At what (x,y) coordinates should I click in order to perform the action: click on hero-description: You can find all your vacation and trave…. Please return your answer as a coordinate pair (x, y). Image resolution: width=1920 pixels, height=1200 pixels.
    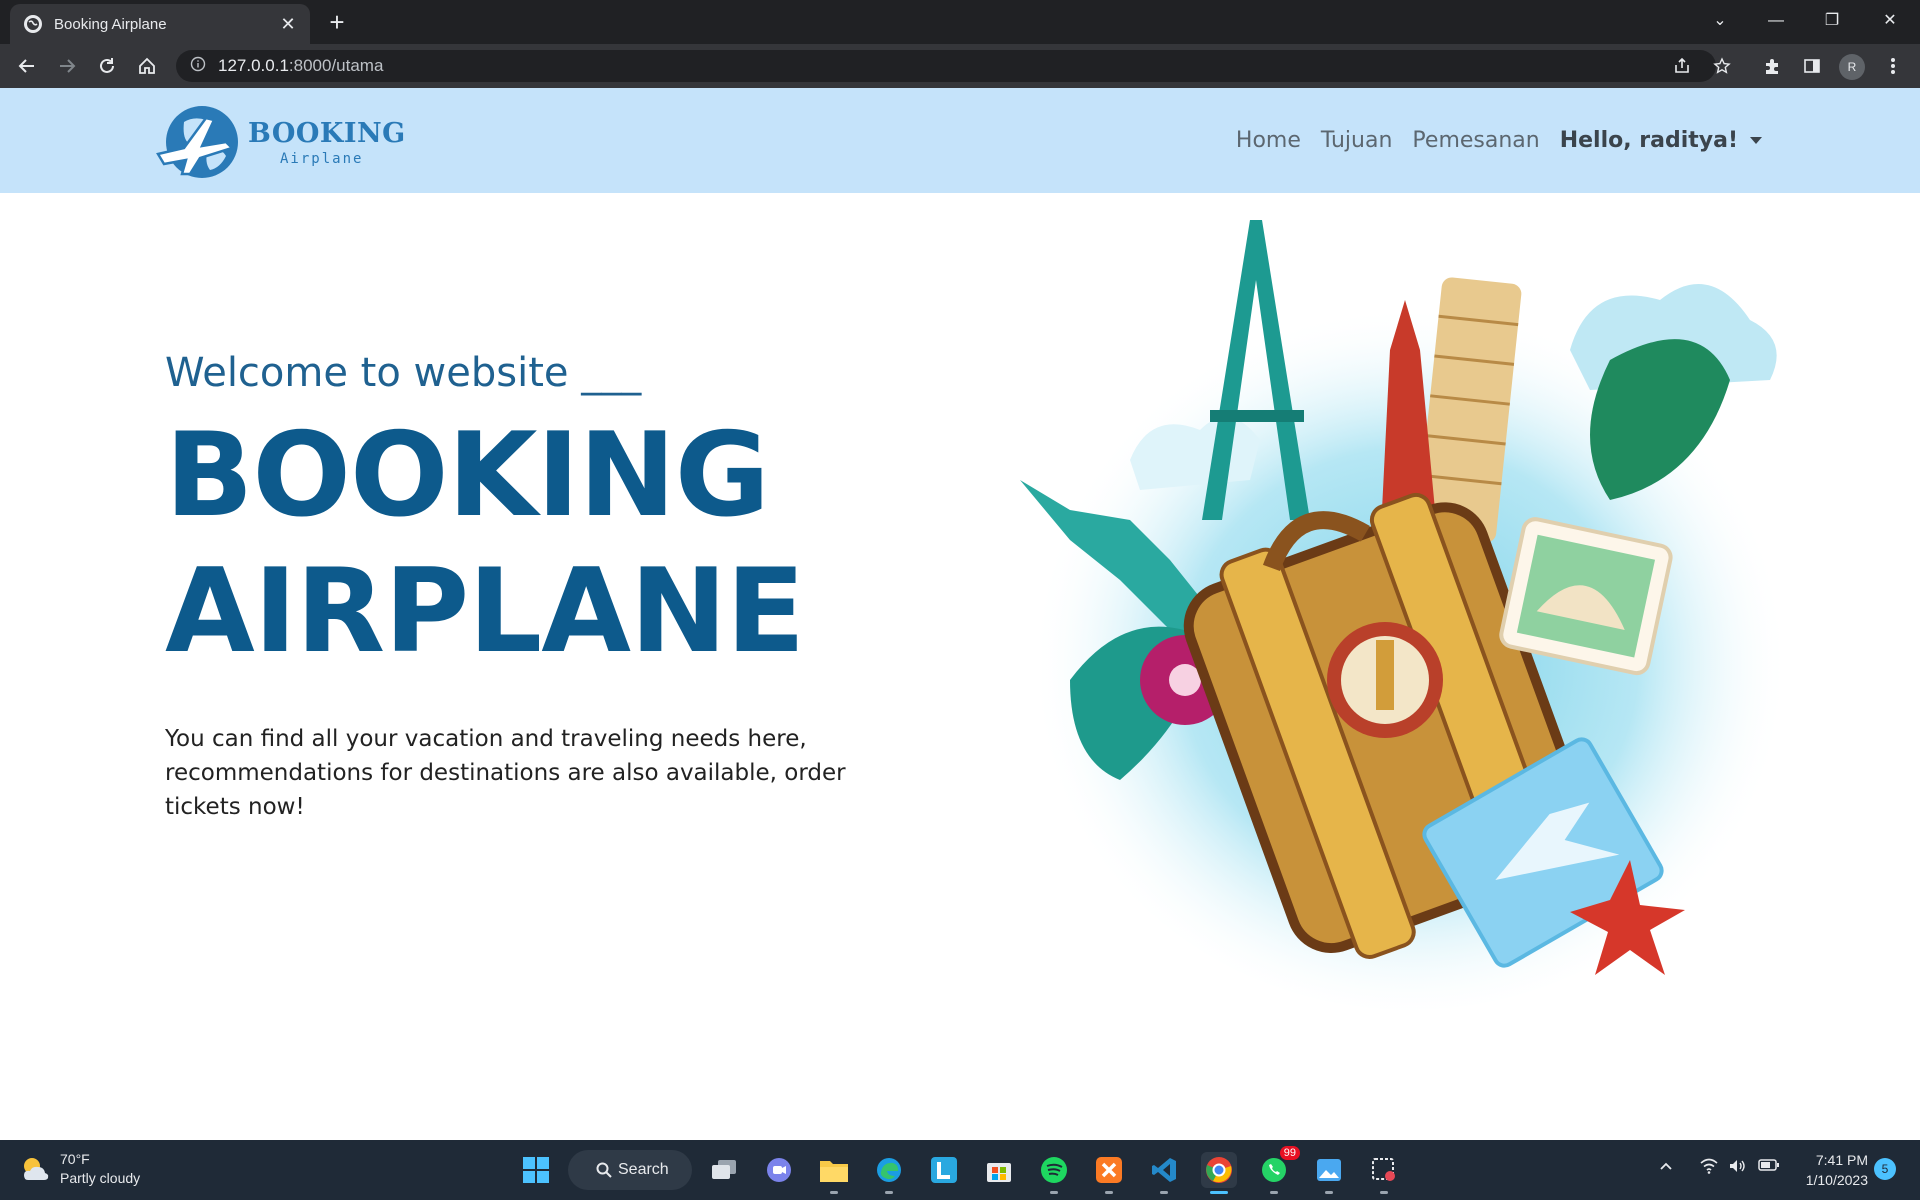
    Looking at the image, I should click on (505, 773).